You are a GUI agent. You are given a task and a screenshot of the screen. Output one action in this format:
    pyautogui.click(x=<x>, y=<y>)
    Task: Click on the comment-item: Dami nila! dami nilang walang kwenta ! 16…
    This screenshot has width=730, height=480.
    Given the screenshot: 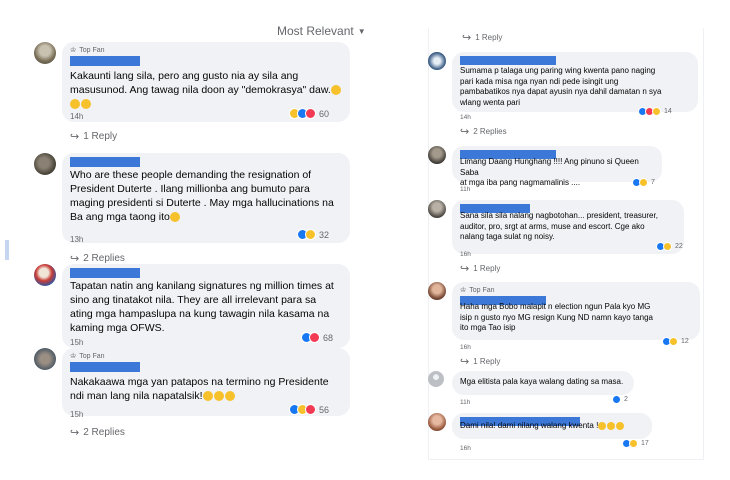 What is the action you would take?
    pyautogui.click(x=578, y=435)
    